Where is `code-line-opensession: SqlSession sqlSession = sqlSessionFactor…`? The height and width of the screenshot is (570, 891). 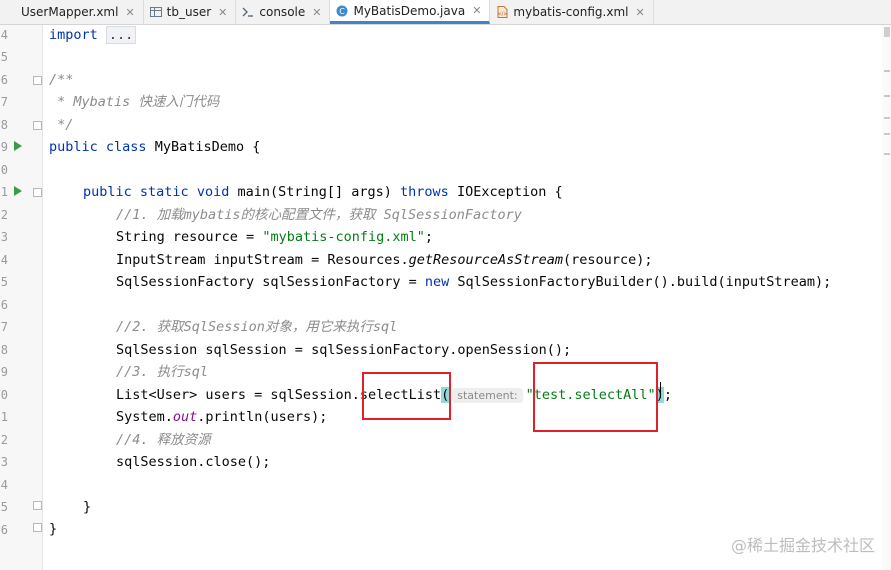
code-line-opensession: SqlSession sqlSession = sqlSessionFactor… is located at coordinates (344, 350).